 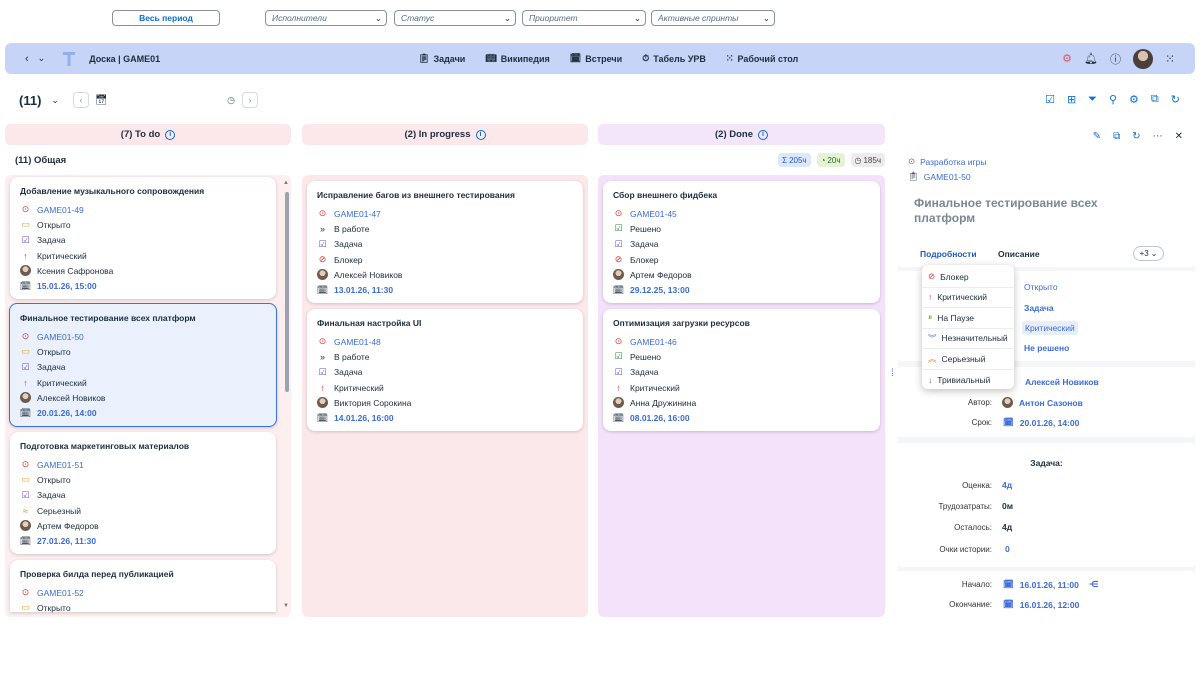 I want to click on column-header-done: (2) Done i, so click(x=741, y=134).